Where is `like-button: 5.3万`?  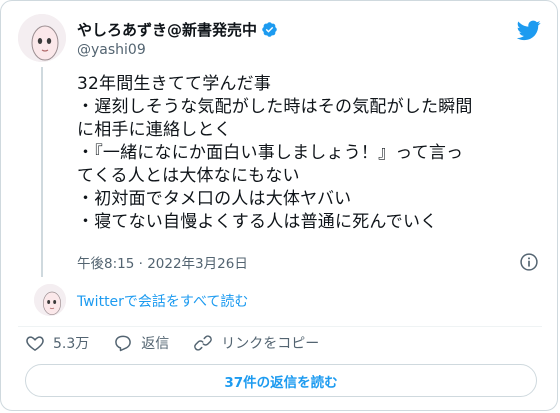
like-button: 5.3万 is located at coordinates (57, 343).